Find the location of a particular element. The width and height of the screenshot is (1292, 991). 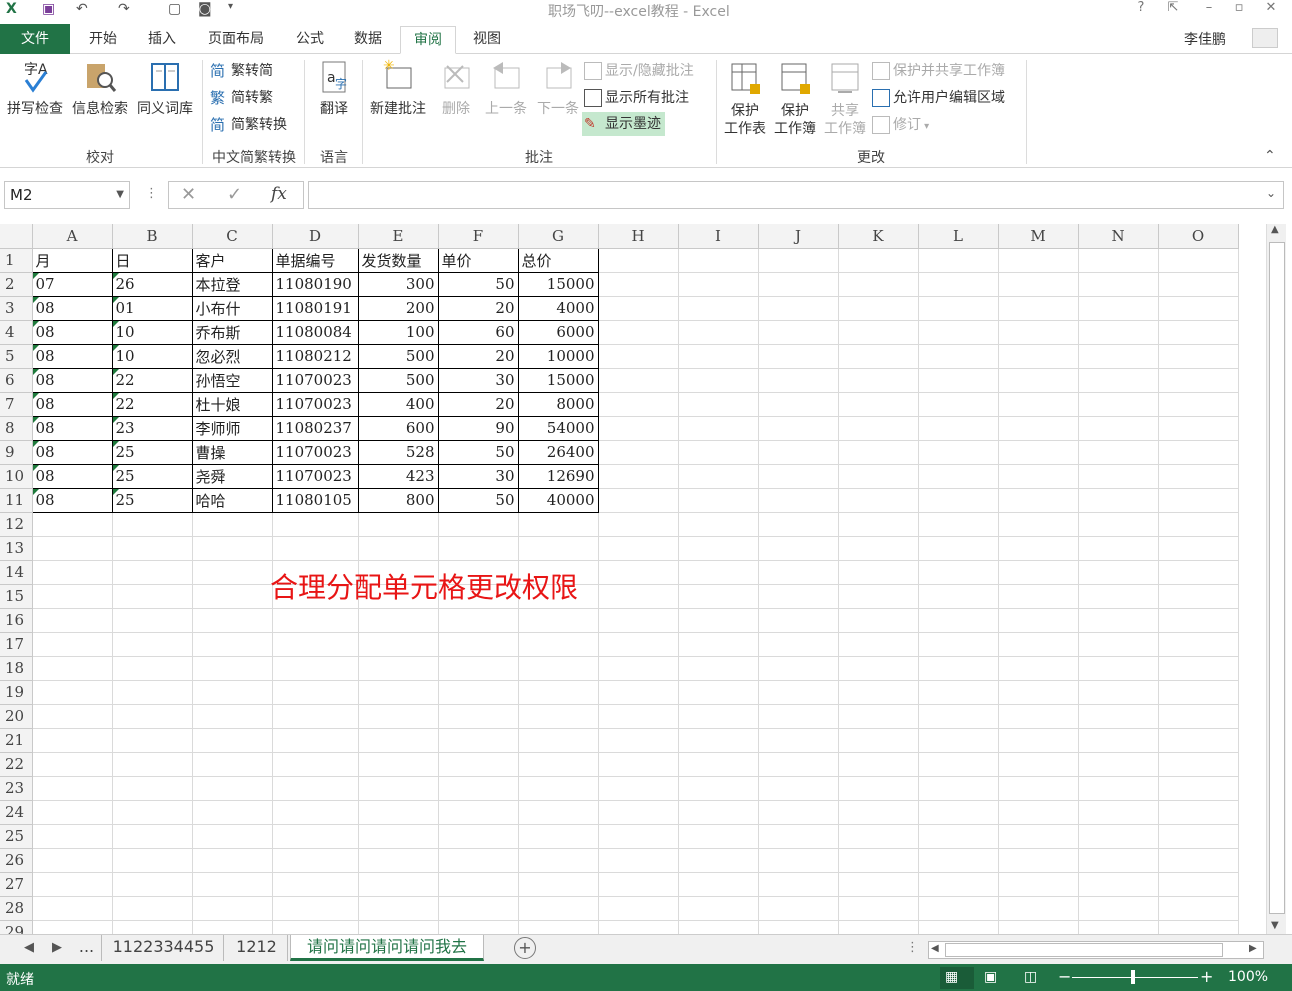

cell: 哈哈 is located at coordinates (232, 500).